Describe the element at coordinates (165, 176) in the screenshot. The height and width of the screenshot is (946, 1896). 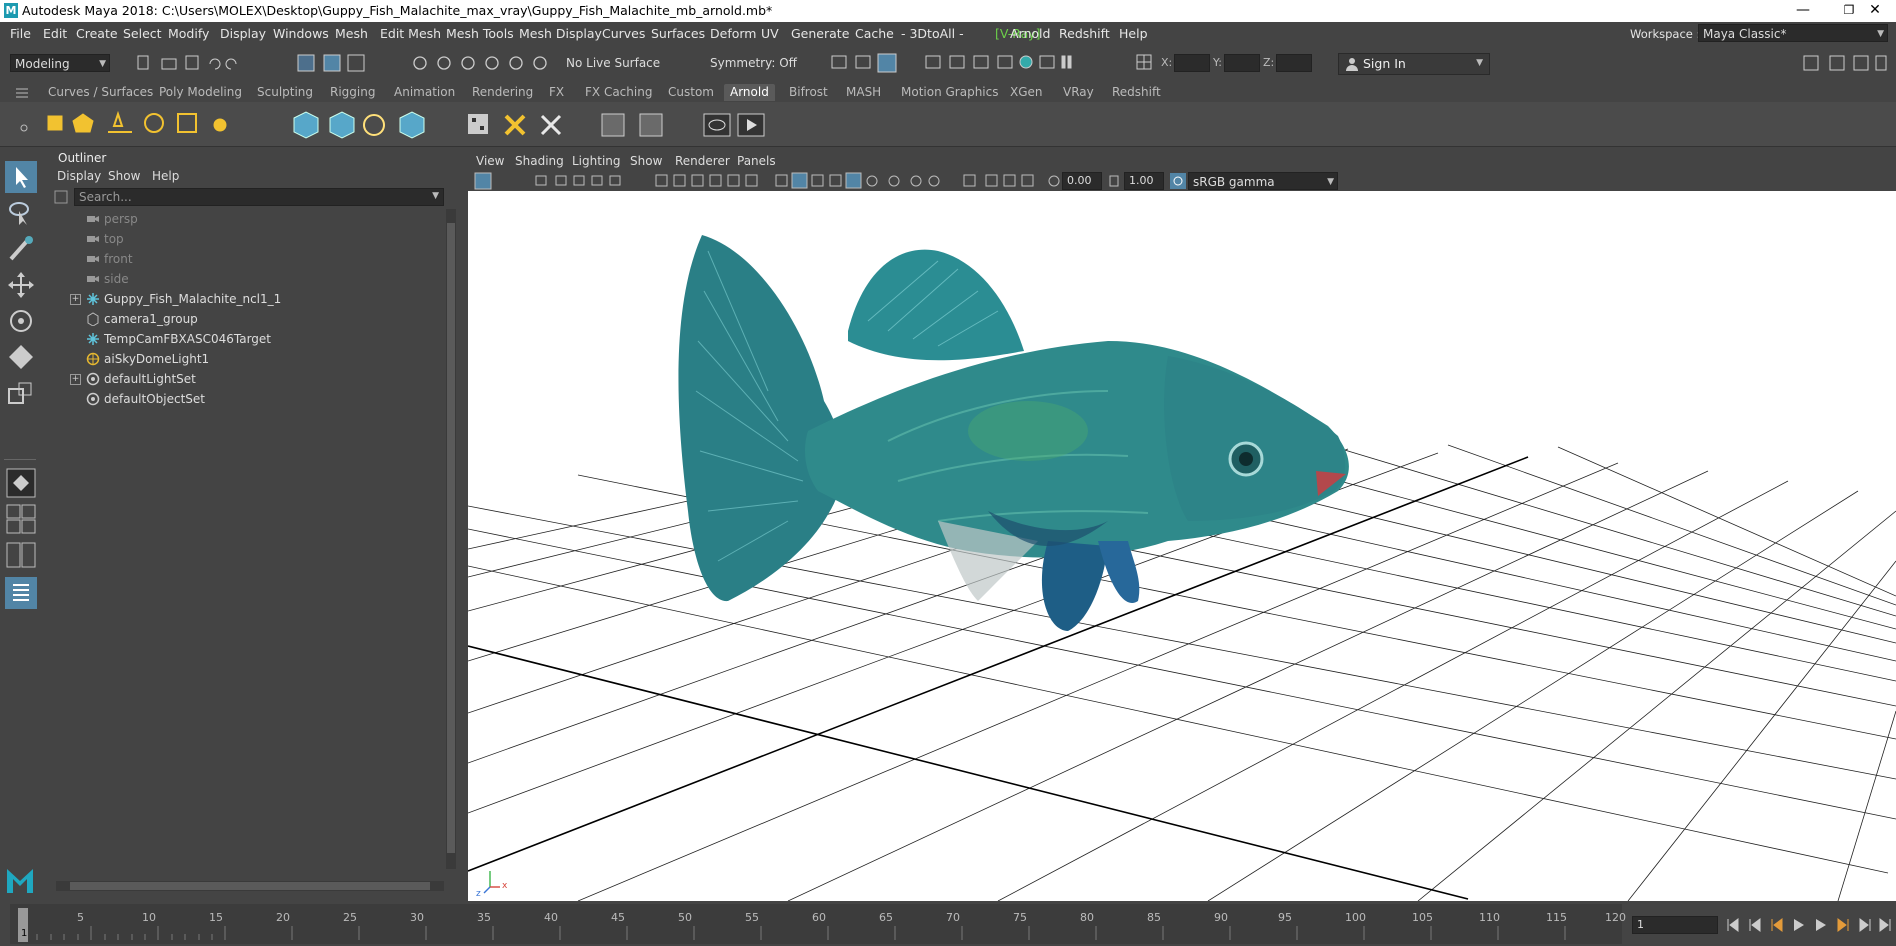
I see `outliner-menu-help: Help` at that location.